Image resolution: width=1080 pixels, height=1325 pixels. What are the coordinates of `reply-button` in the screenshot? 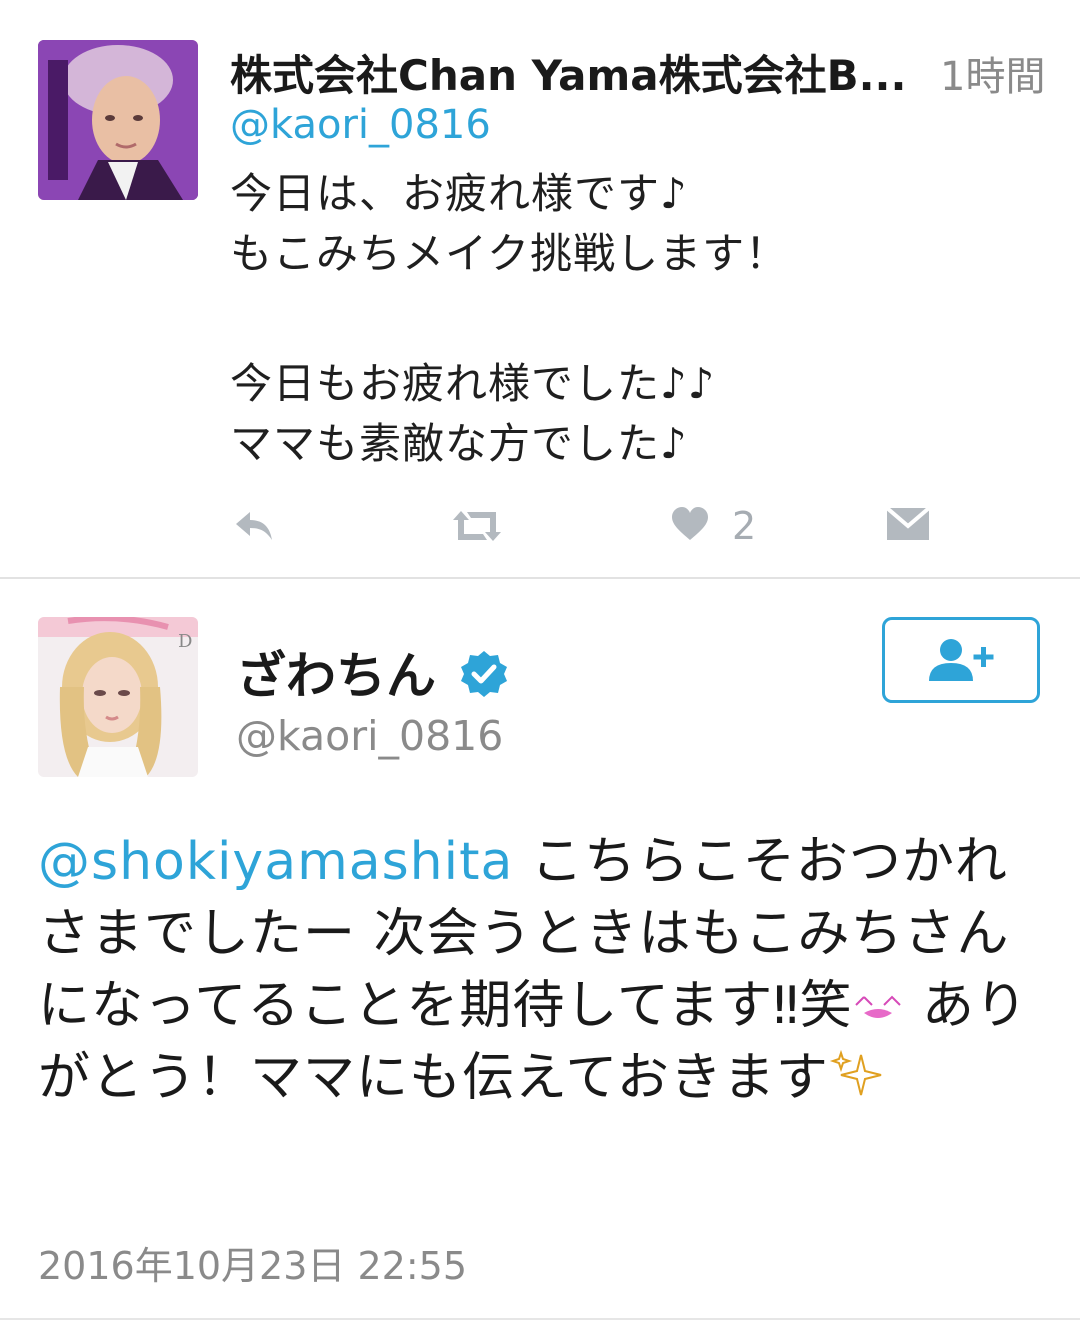 It's located at (254, 526).